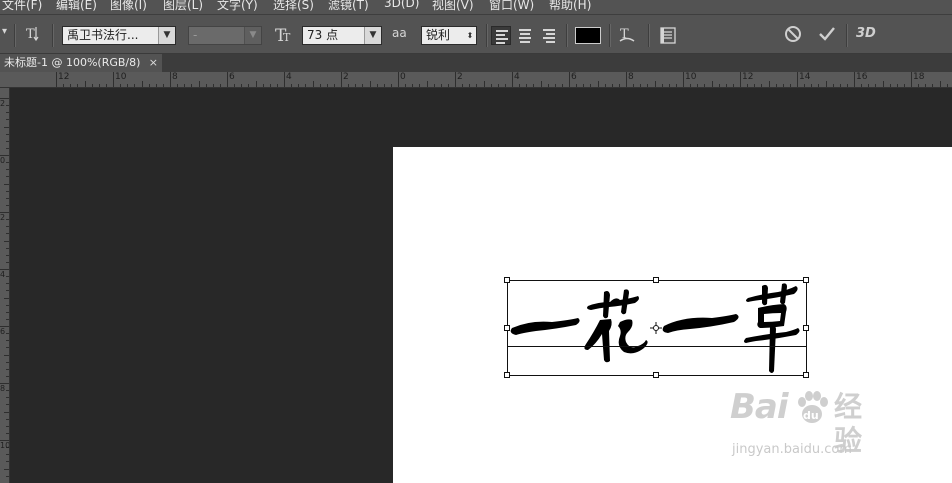 This screenshot has height=483, width=952. What do you see at coordinates (827, 36) in the screenshot?
I see `commit-check-icon` at bounding box center [827, 36].